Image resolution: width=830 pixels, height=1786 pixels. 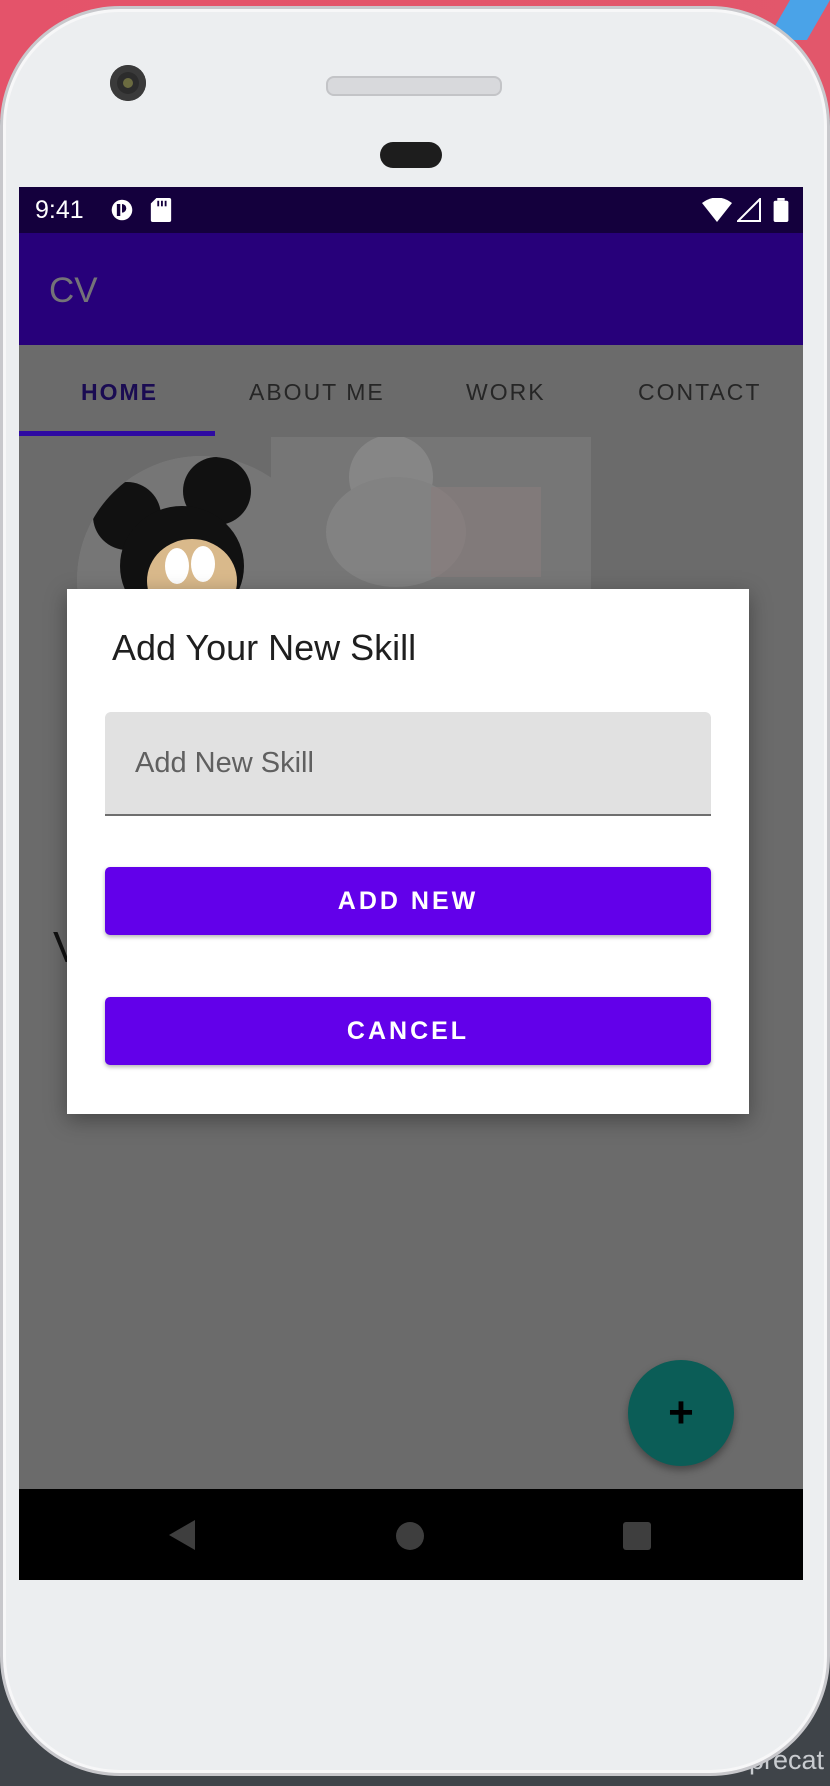 I want to click on app-notification-icon, so click(x=122, y=210).